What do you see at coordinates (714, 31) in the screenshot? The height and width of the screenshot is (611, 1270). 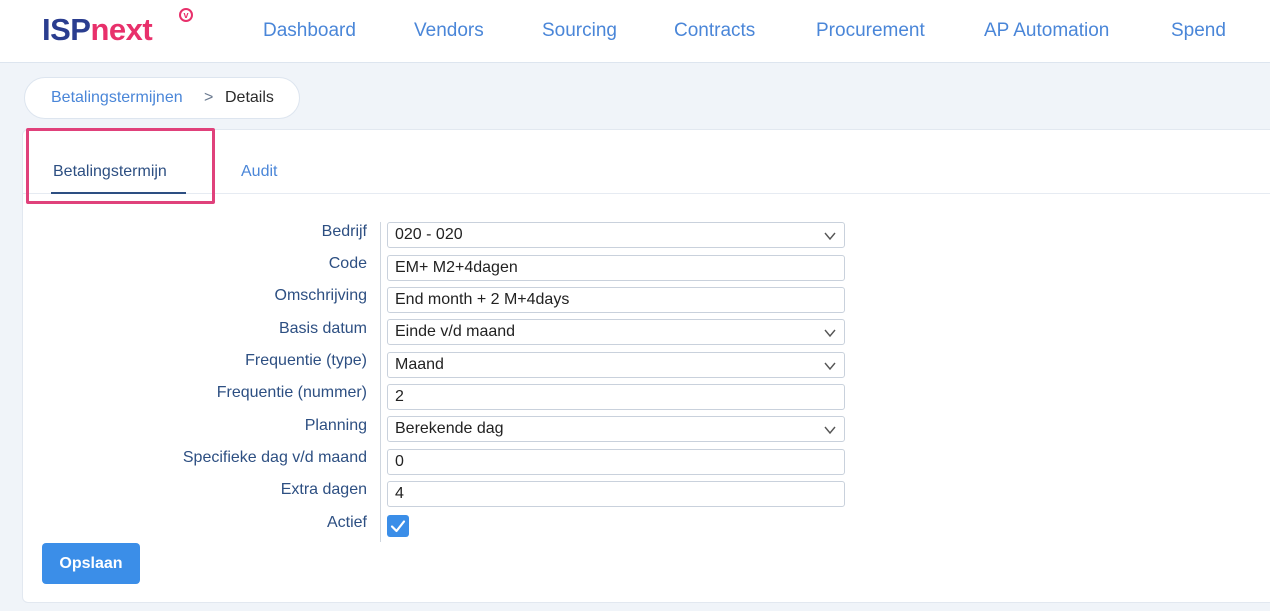 I see `nav-contracts: Contracts` at bounding box center [714, 31].